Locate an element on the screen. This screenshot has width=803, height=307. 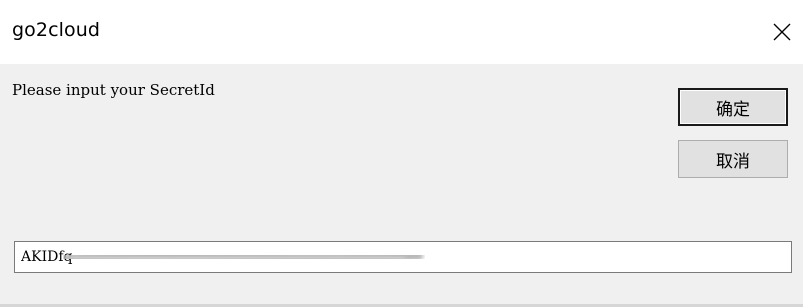
secret-id-field is located at coordinates (403, 257).